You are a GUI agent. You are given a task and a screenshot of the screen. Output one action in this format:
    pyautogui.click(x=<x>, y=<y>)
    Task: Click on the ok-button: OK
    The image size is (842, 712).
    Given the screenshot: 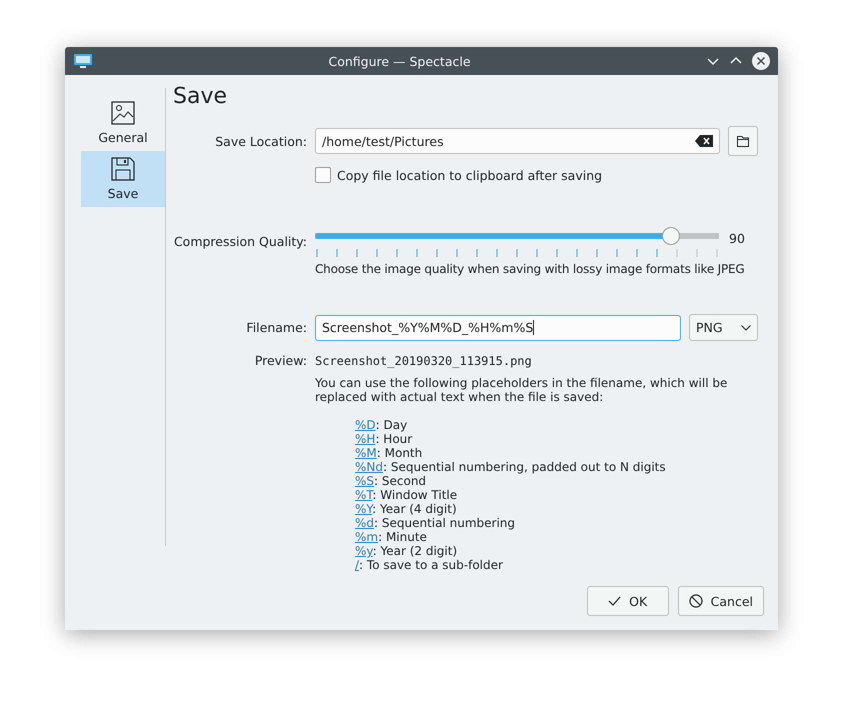 What is the action you would take?
    pyautogui.click(x=627, y=601)
    